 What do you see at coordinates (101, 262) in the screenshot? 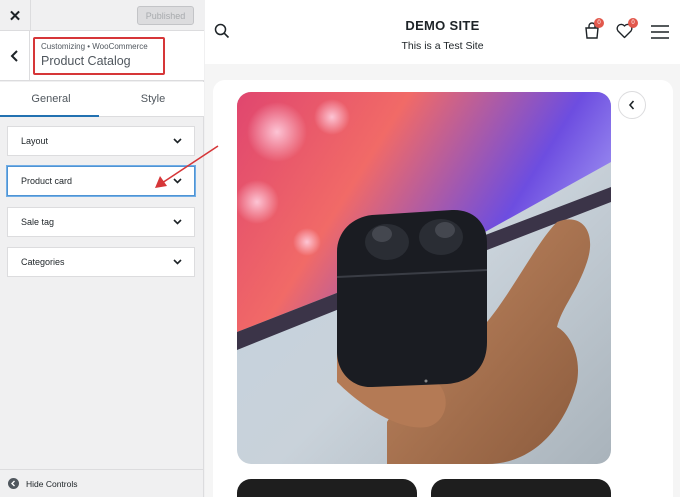
I see `section-categories: Categories` at bounding box center [101, 262].